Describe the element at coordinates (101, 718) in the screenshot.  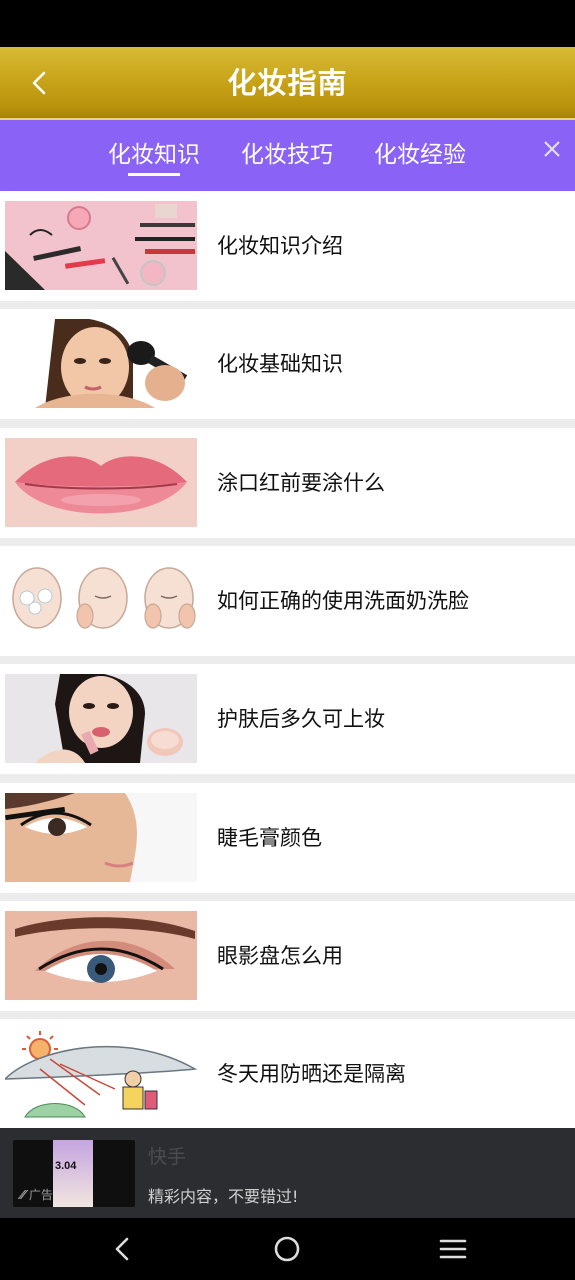
I see `woman-with-lip-balm-thumbnail` at that location.